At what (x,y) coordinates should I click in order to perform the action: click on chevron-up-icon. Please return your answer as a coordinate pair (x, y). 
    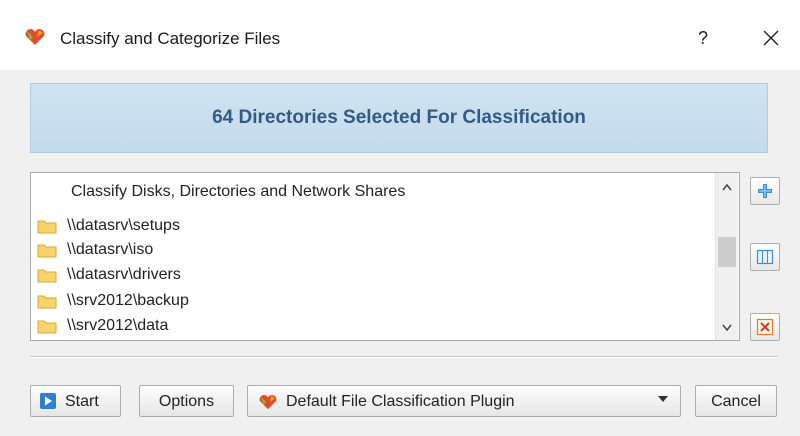
    Looking at the image, I should click on (727, 187).